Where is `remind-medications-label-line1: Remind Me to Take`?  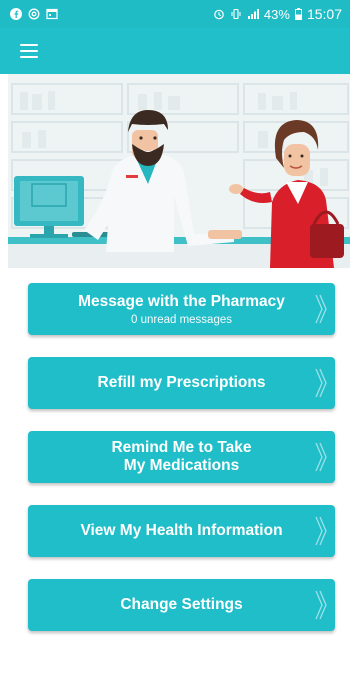 remind-medications-label-line1: Remind Me to Take is located at coordinates (181, 447).